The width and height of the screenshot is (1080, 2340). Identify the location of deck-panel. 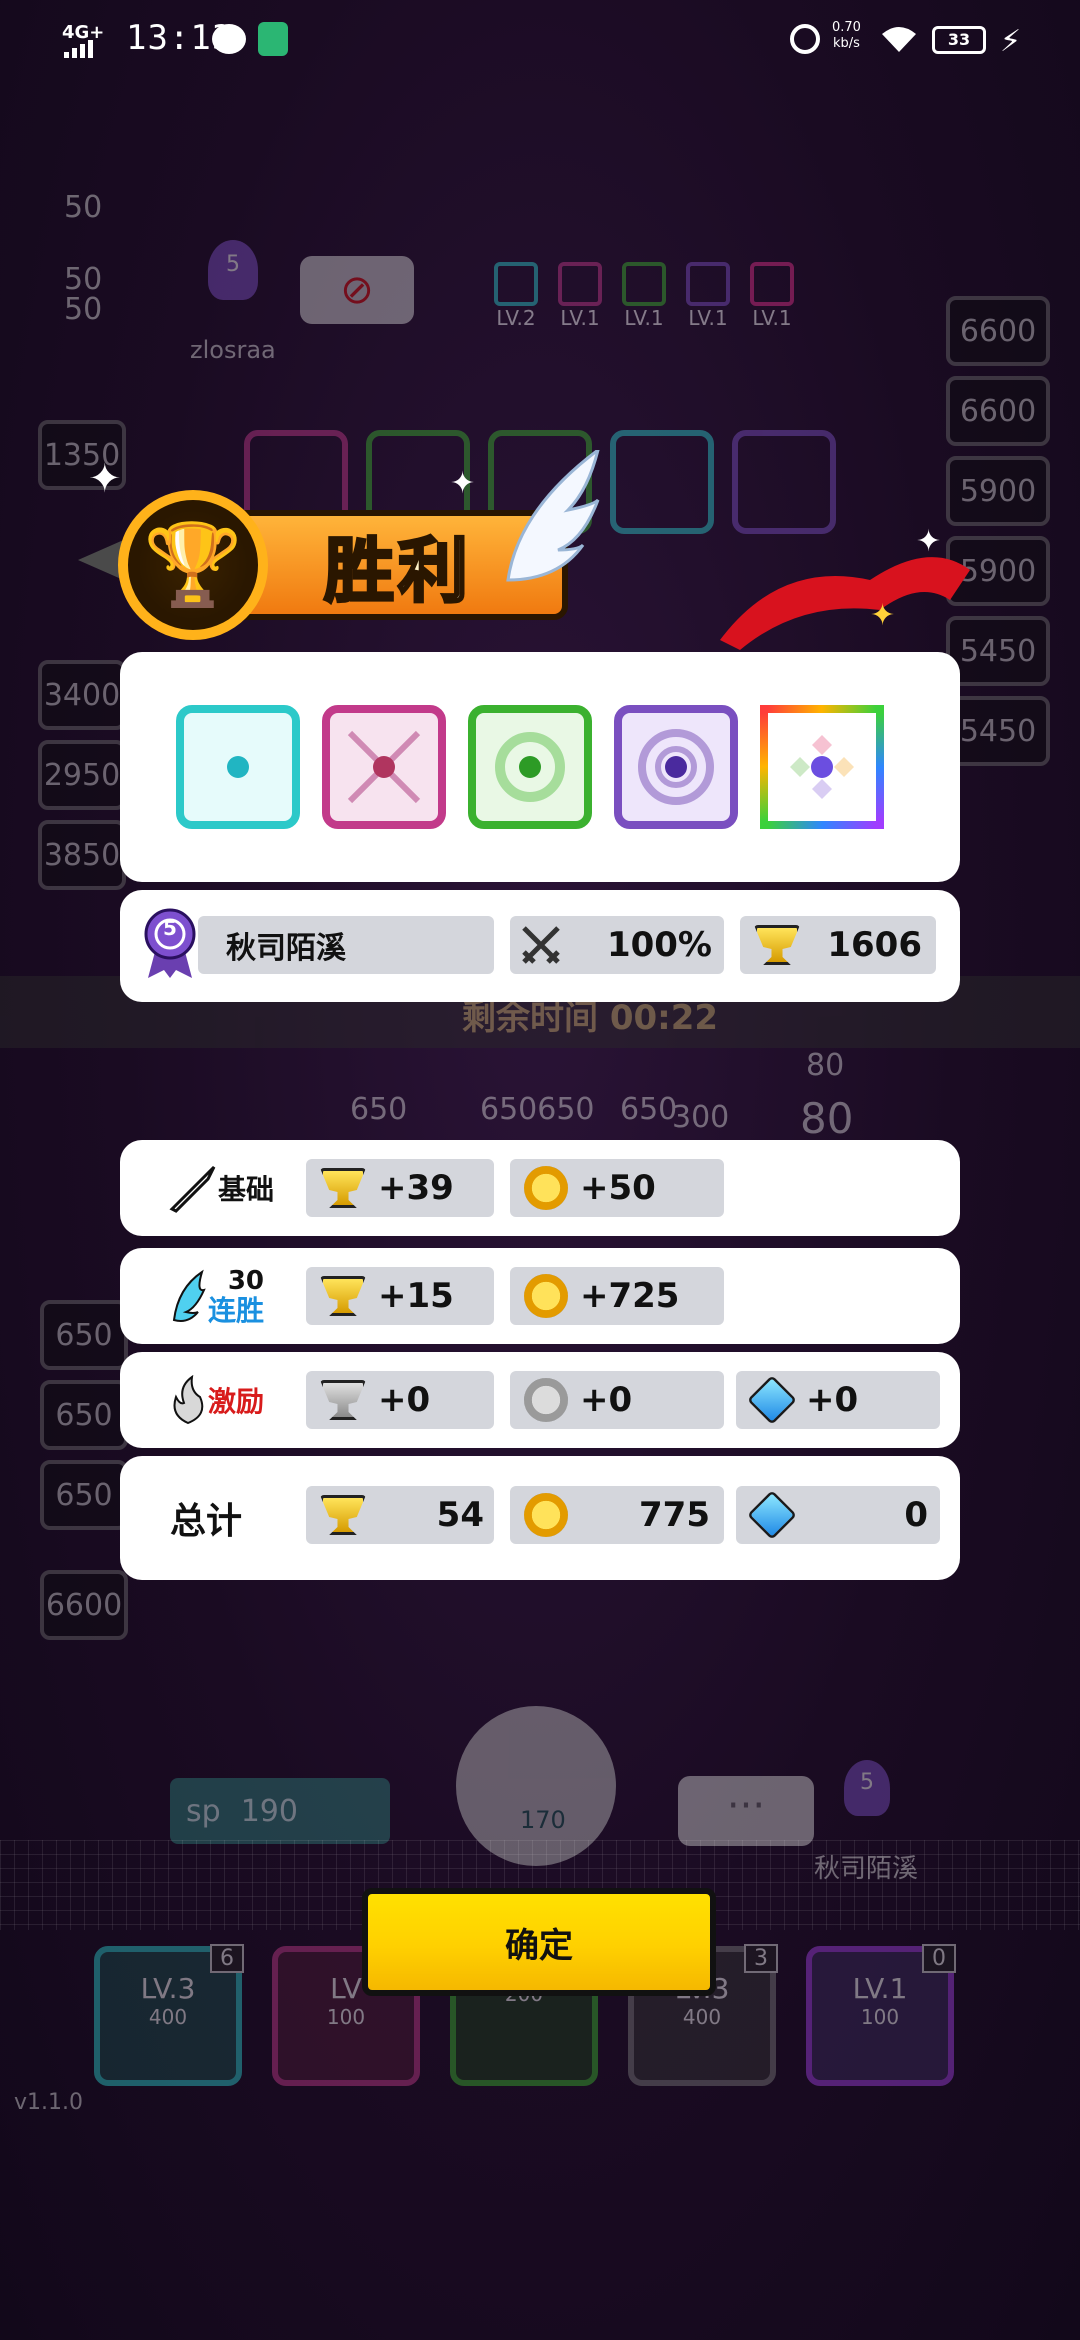
(540, 767).